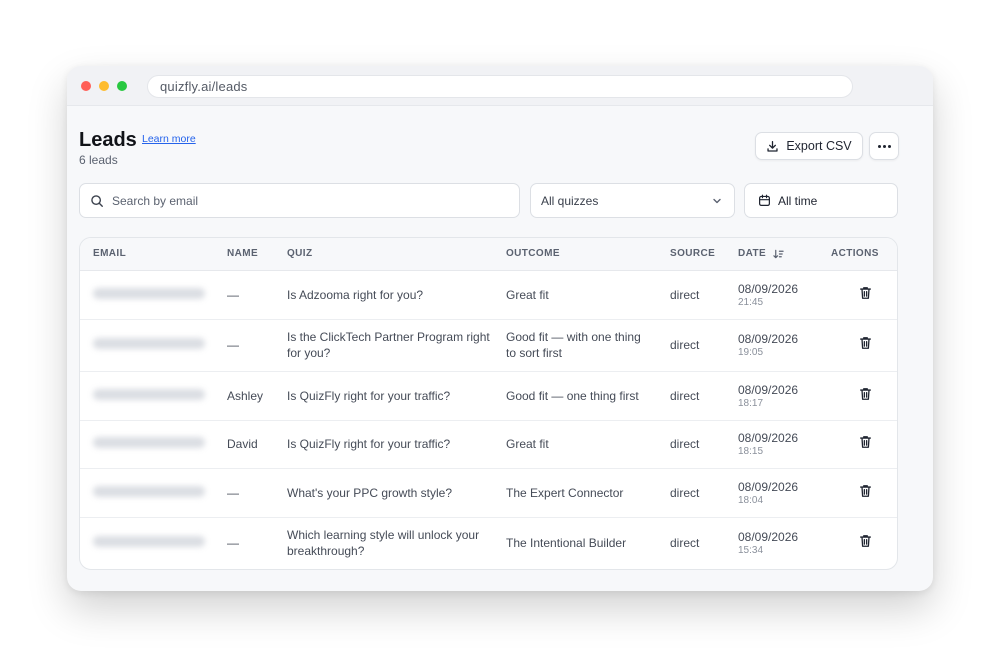 The width and height of the screenshot is (1000, 658). What do you see at coordinates (751, 500) in the screenshot?
I see `time-value: 18:04` at bounding box center [751, 500].